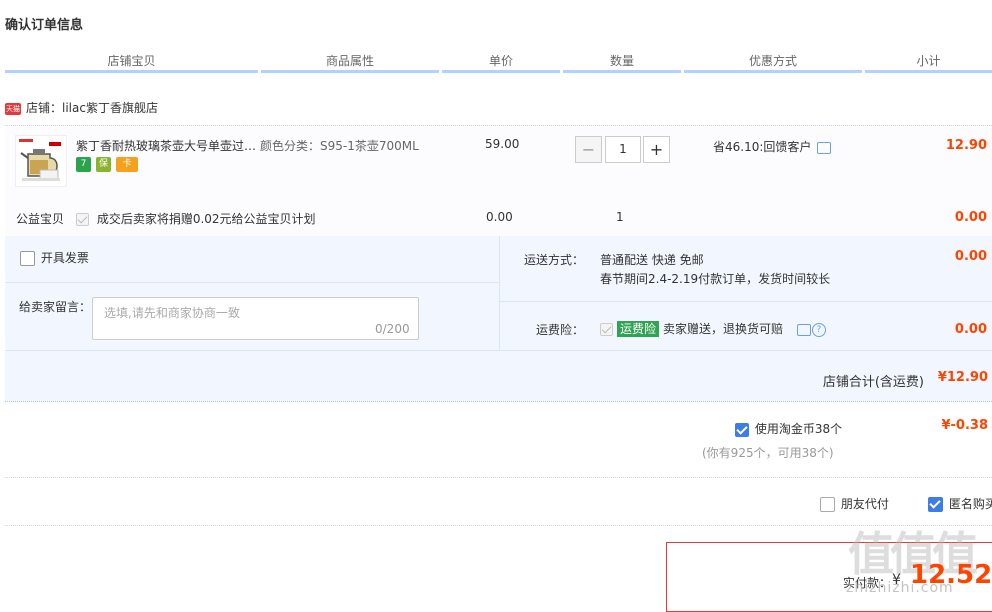  I want to click on message-char-count: 0/200, so click(392, 329).